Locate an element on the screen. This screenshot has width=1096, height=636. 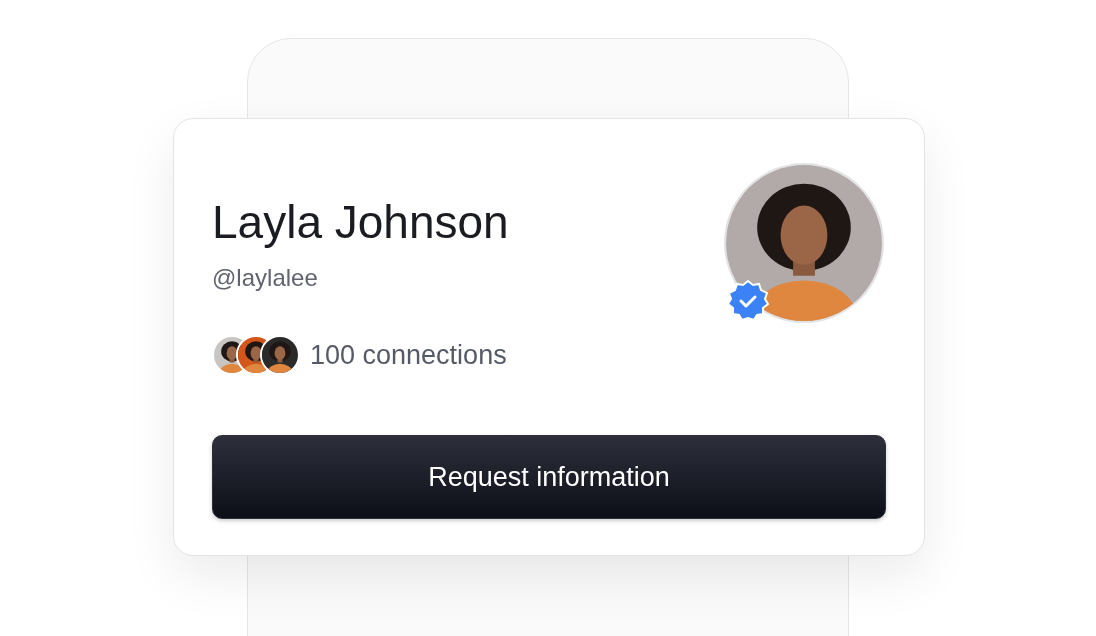
connections-count: 100 connections is located at coordinates (408, 355).